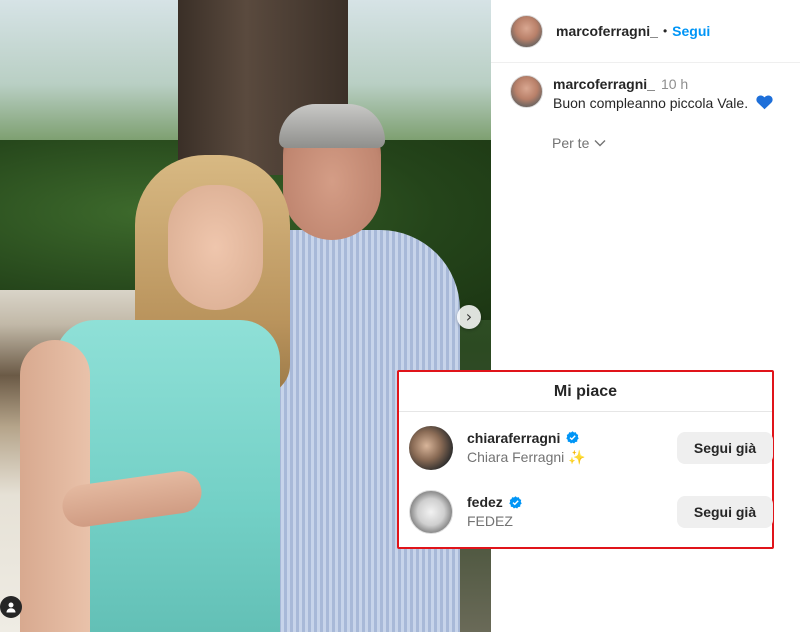 This screenshot has width=800, height=632. What do you see at coordinates (494, 511) in the screenshot?
I see `like-user-names: fedez FEDEZ` at bounding box center [494, 511].